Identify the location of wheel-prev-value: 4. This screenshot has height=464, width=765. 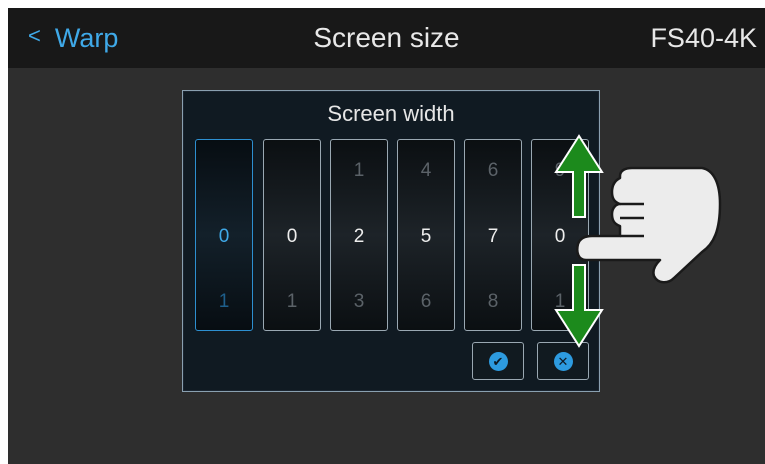
(426, 170).